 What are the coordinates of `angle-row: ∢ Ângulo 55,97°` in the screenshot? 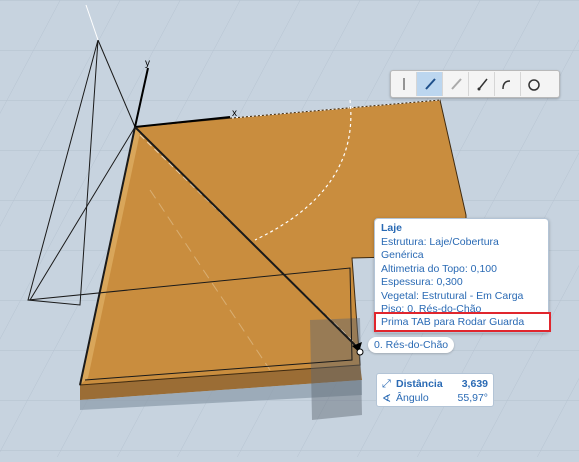 It's located at (435, 398).